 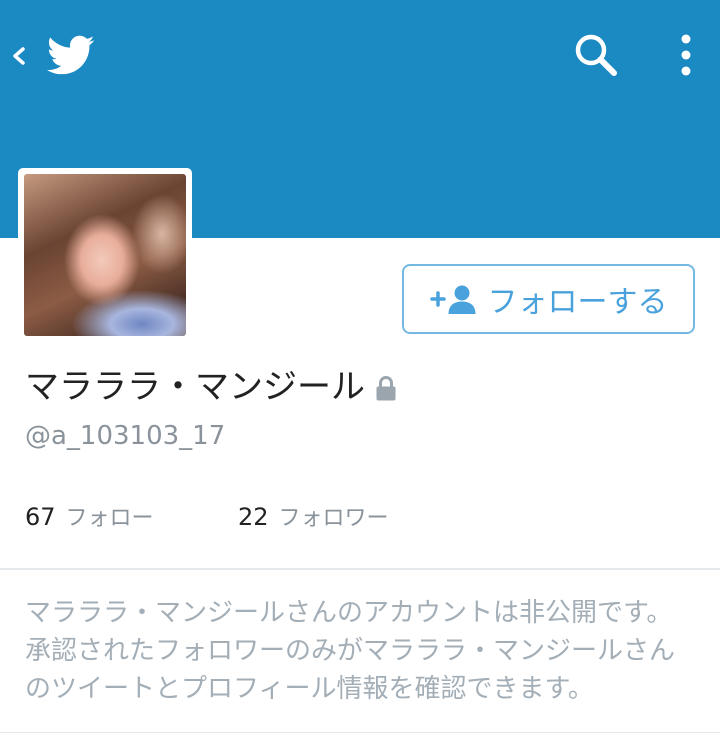 What do you see at coordinates (452, 299) in the screenshot?
I see `add-user-icon` at bounding box center [452, 299].